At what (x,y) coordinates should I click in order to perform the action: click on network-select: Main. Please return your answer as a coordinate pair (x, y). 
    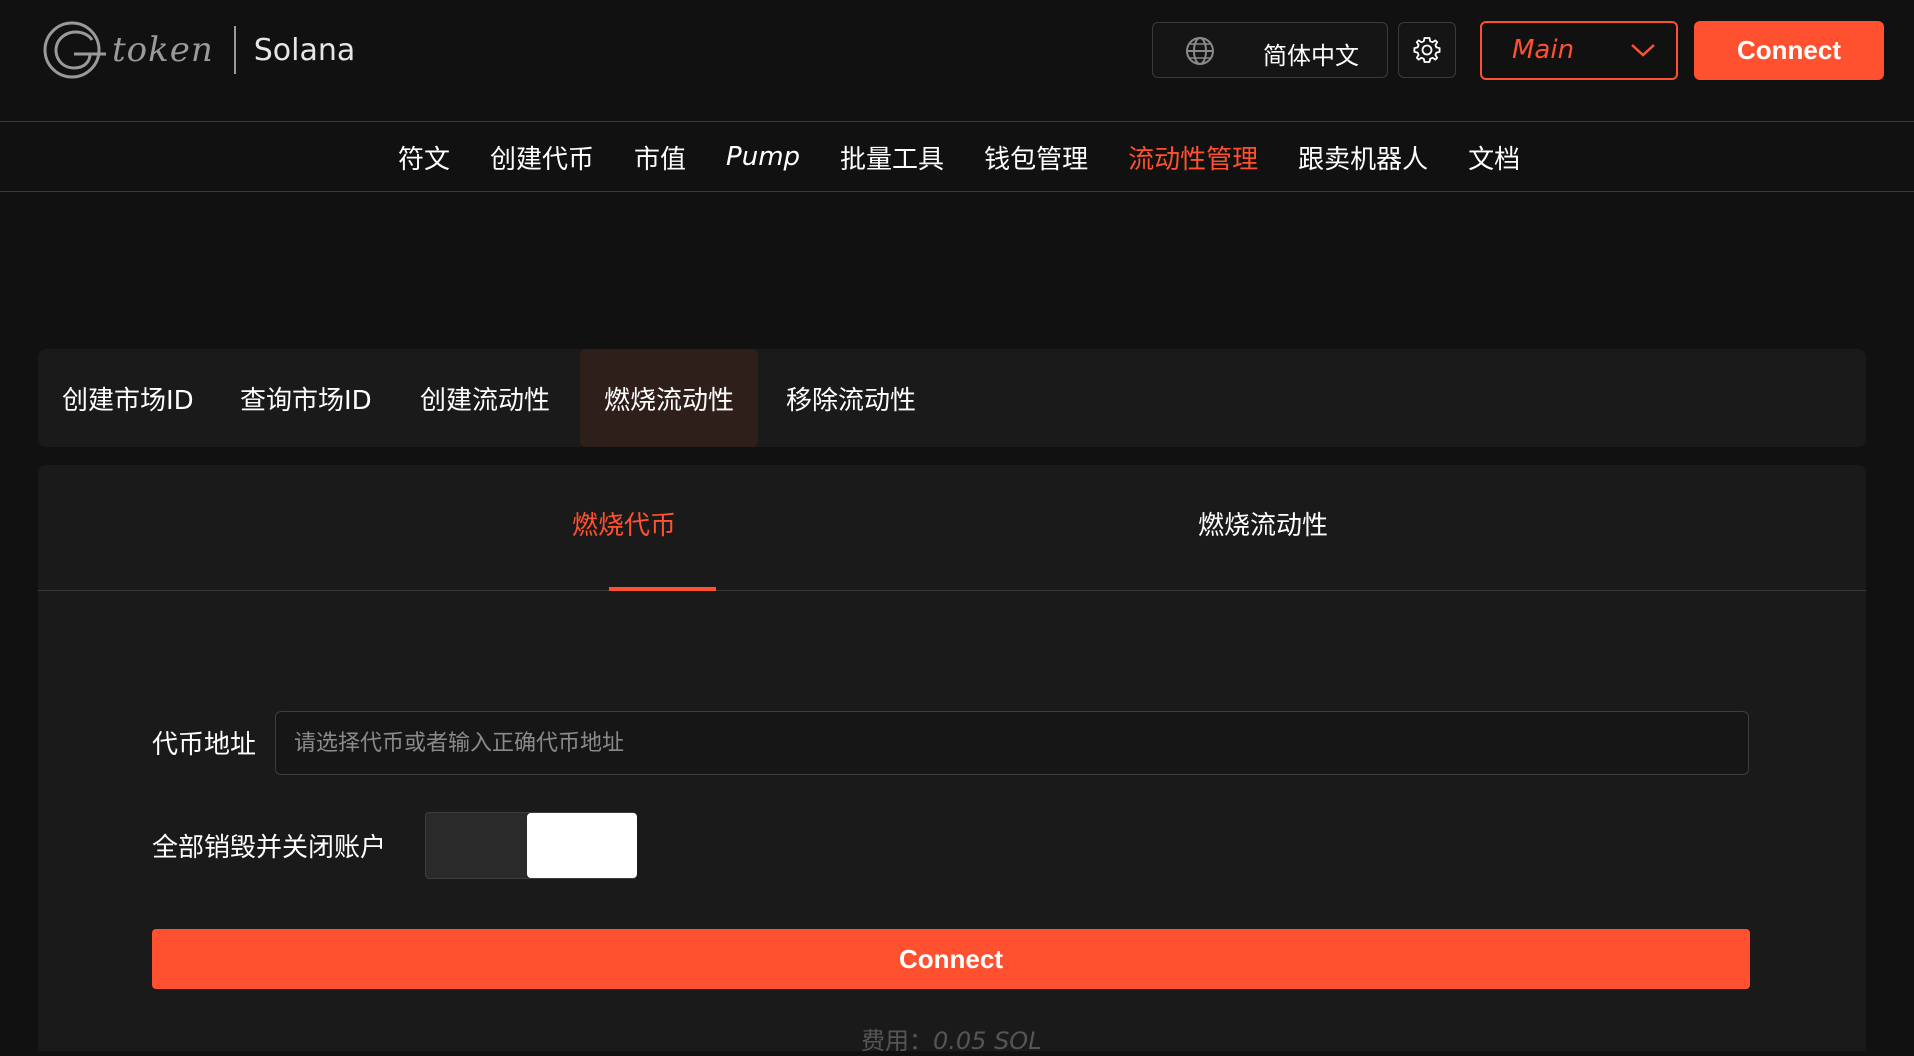
    Looking at the image, I should click on (1579, 50).